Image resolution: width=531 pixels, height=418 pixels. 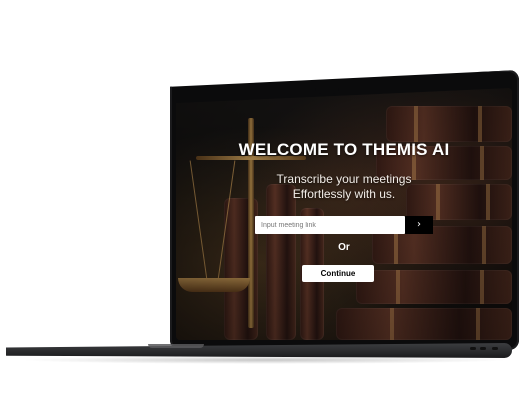 I want to click on or-separator: Or, so click(x=344, y=247).